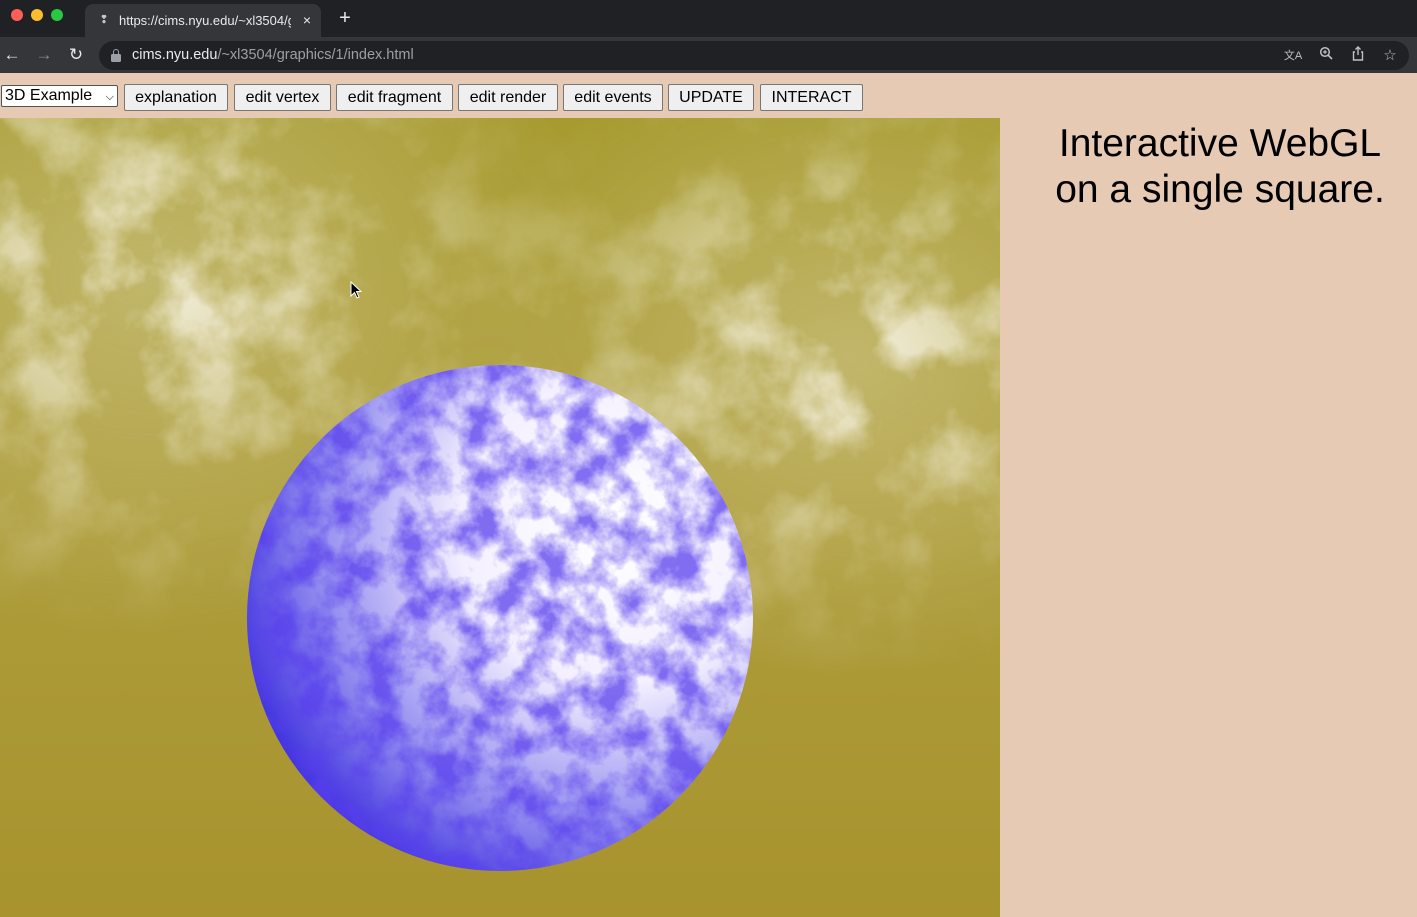  Describe the element at coordinates (76, 55) in the screenshot. I see `reload-button: ↻` at that location.